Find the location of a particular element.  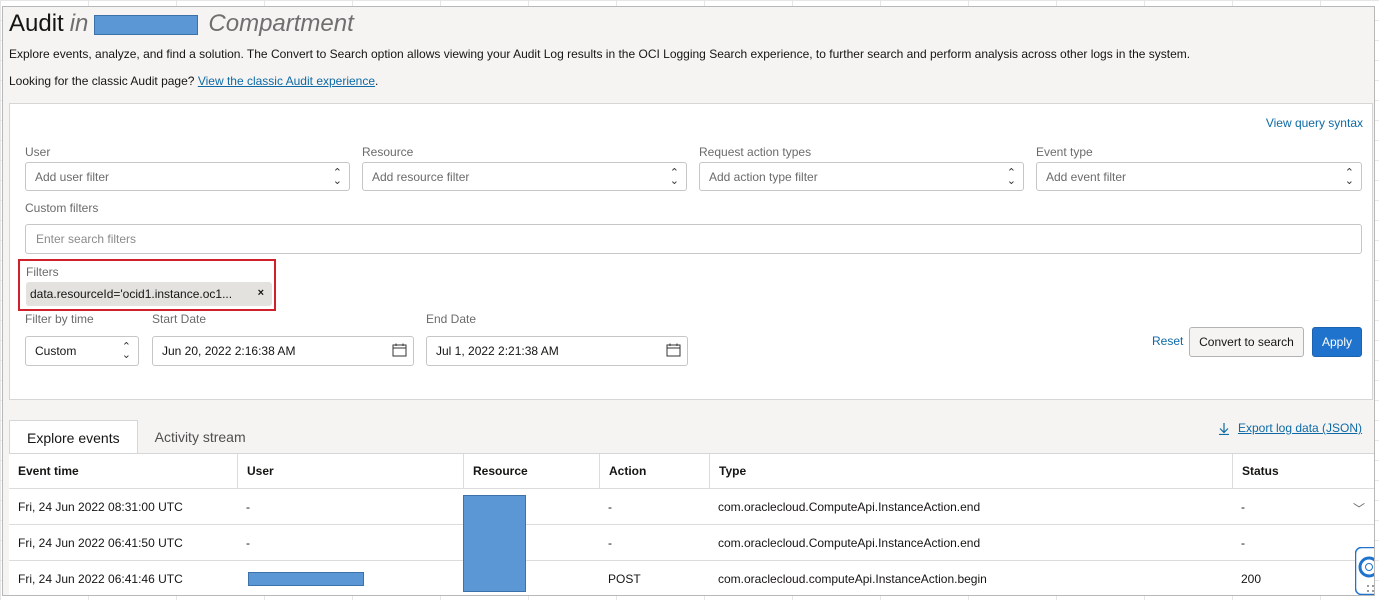

filter-by-time-label: Filter by time is located at coordinates (59, 319).